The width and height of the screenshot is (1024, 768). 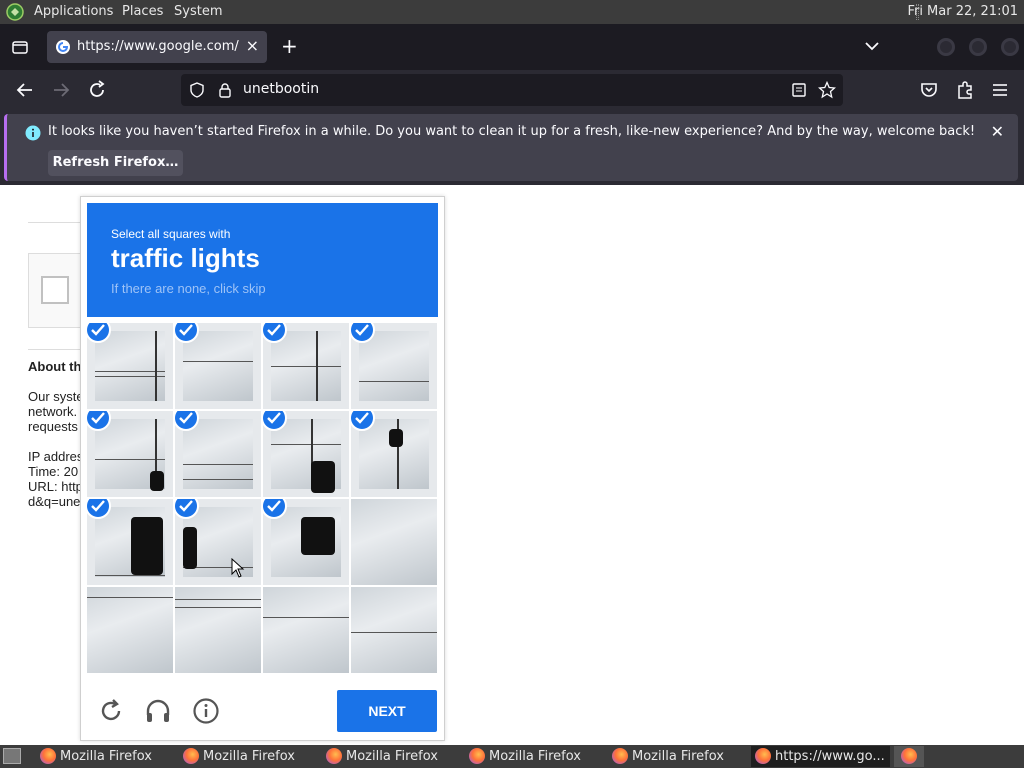 What do you see at coordinates (55, 366) in the screenshot?
I see `about-heading: About th` at bounding box center [55, 366].